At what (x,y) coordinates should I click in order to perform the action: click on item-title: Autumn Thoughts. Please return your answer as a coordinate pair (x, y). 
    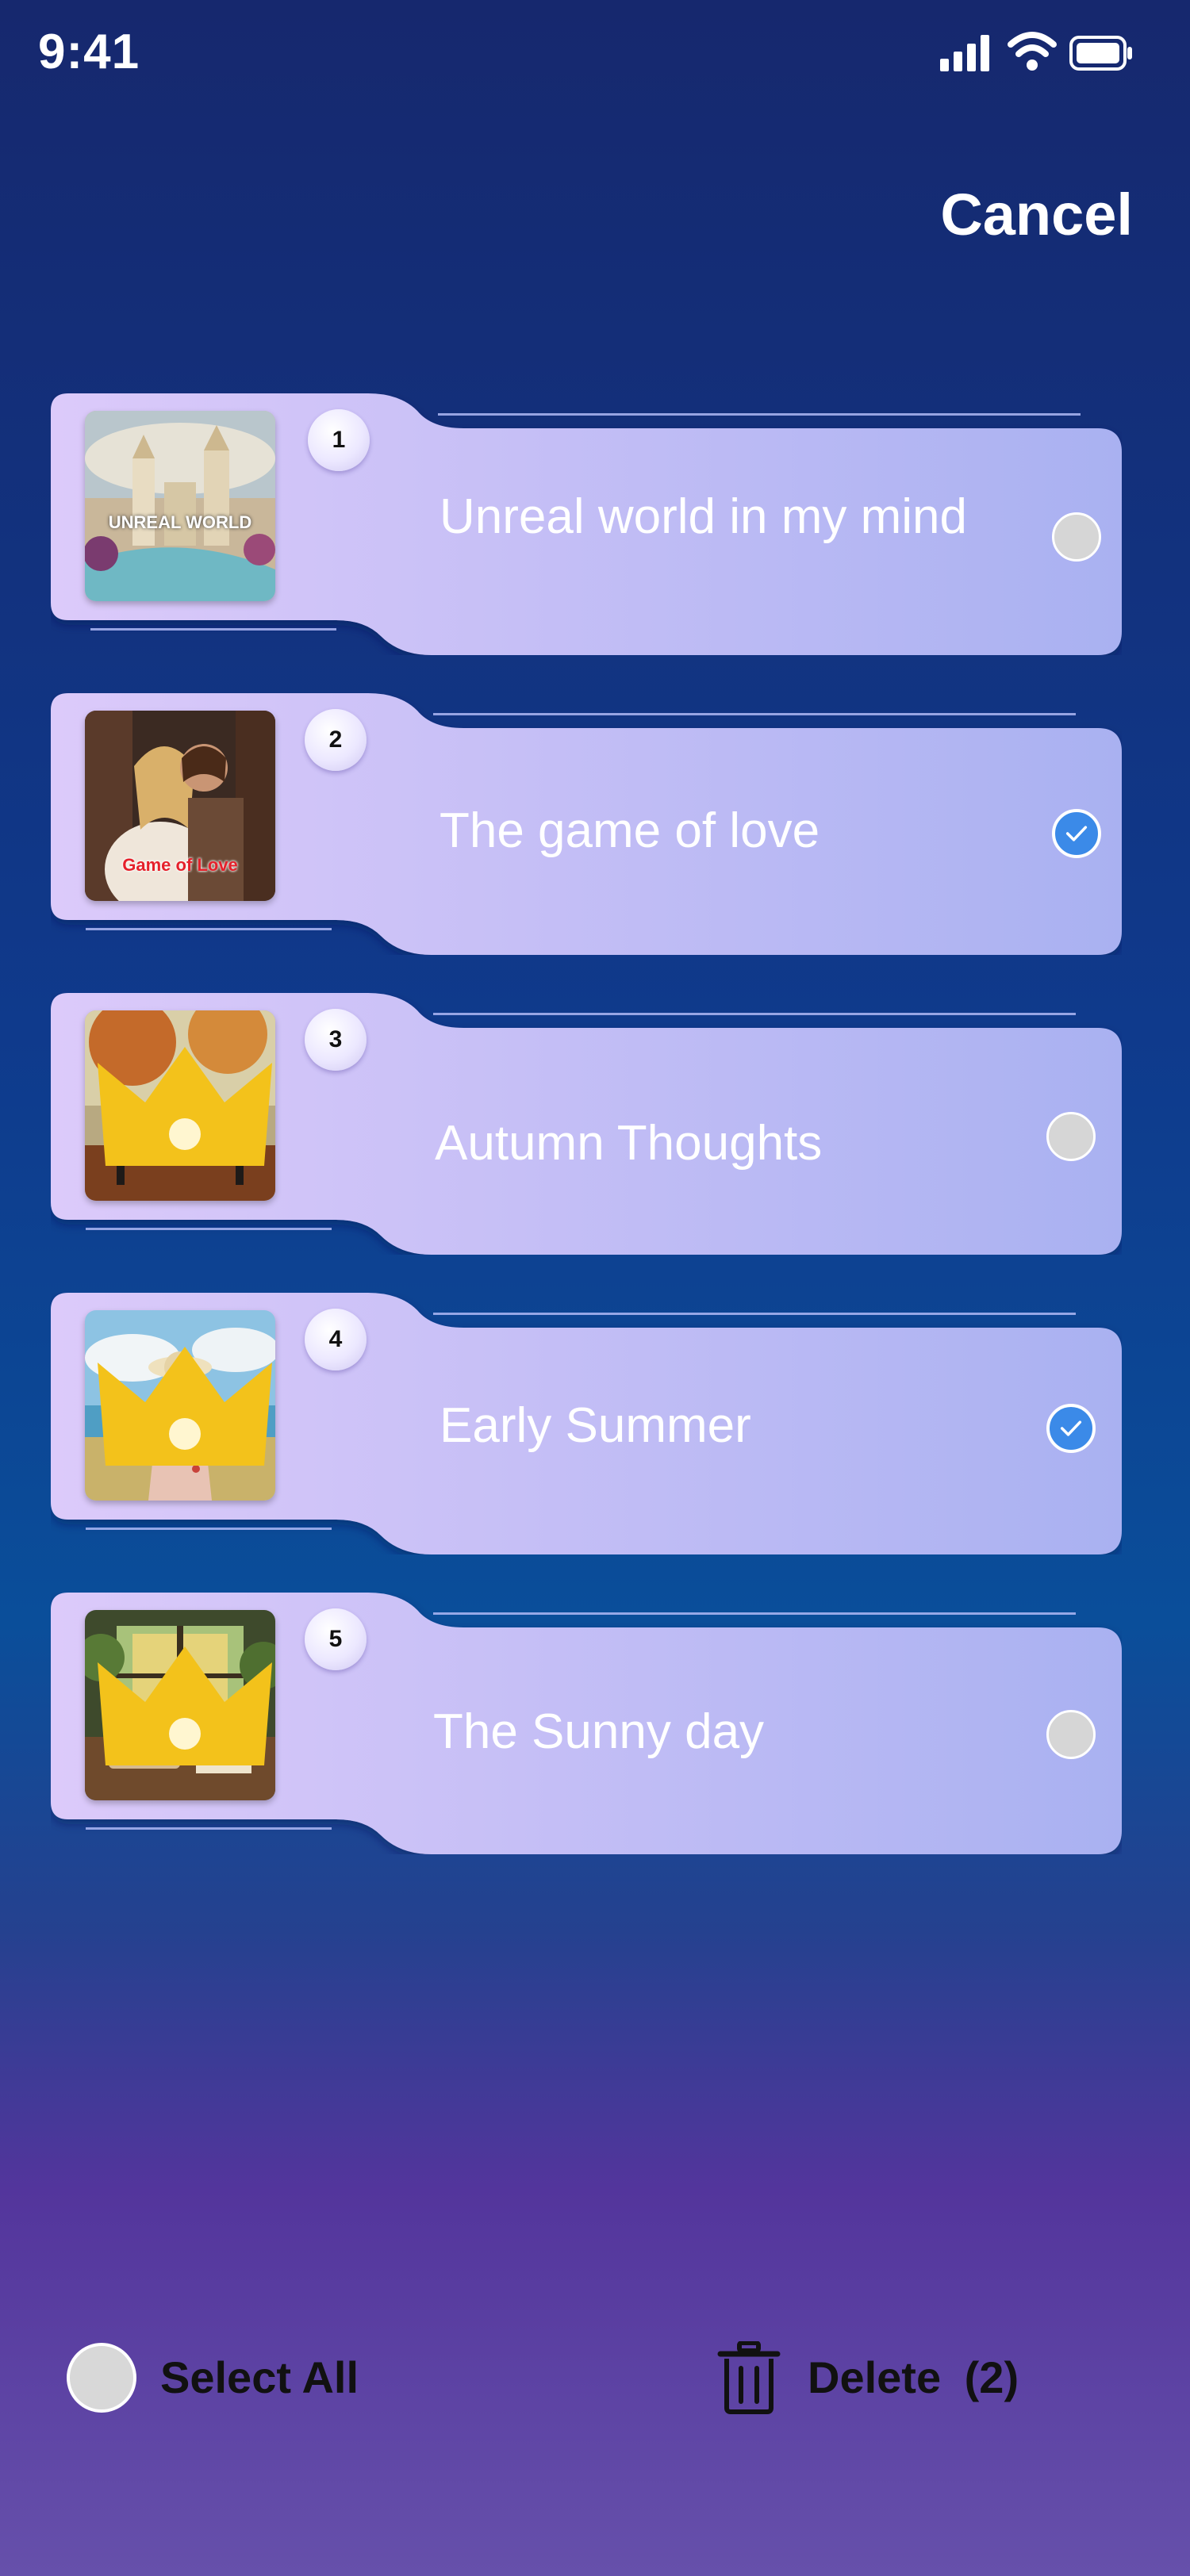
    Looking at the image, I should click on (629, 1143).